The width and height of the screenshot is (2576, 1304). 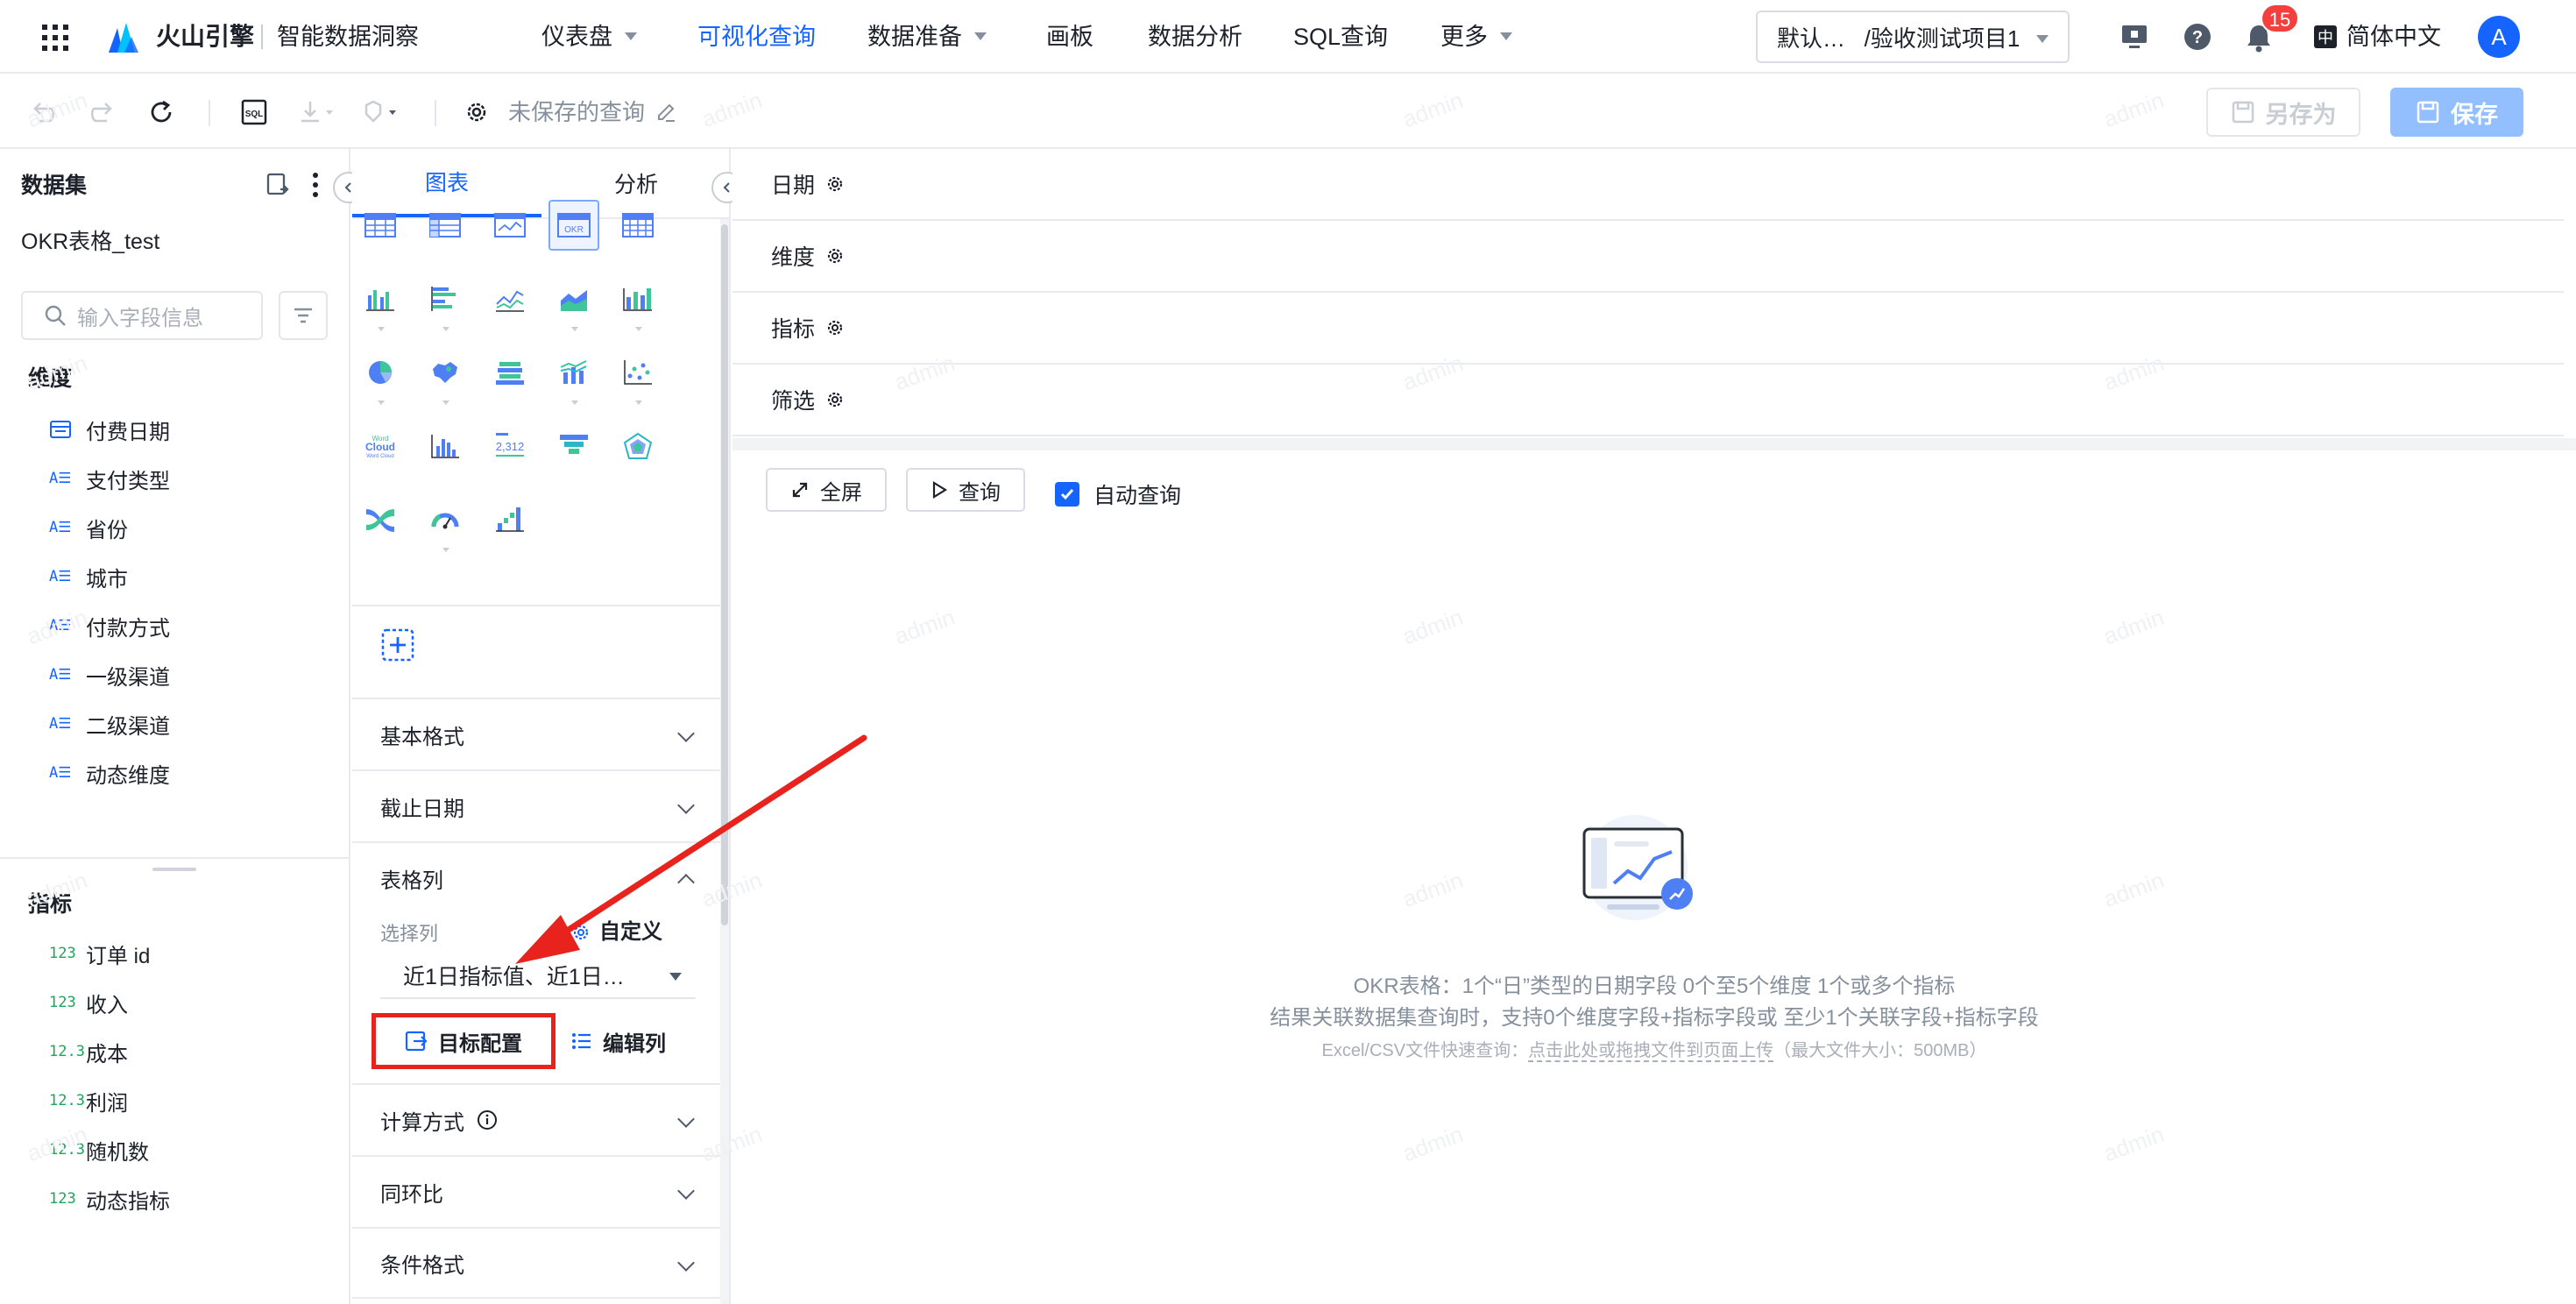 I want to click on annotation-arrow, so click(x=691, y=849).